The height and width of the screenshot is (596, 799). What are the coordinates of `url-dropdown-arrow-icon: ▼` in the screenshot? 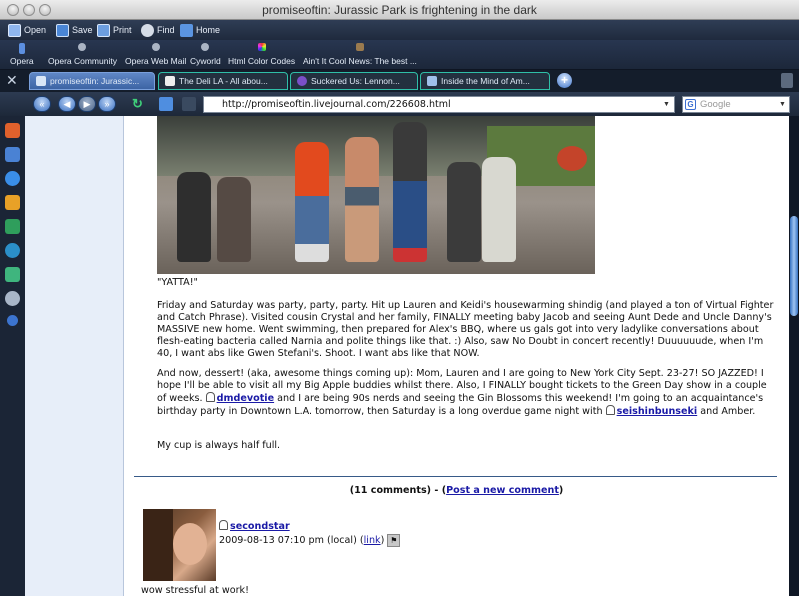 It's located at (666, 104).